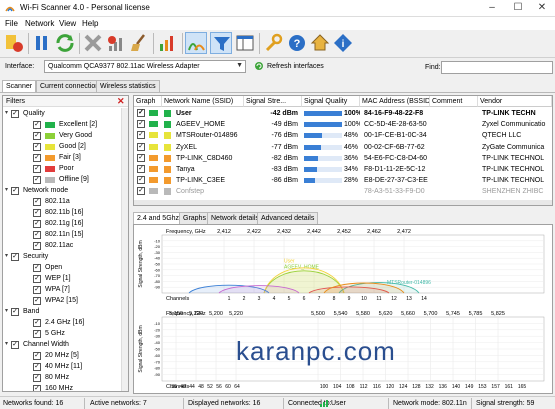  Describe the element at coordinates (320, 43) in the screenshot. I see `home-button` at that location.